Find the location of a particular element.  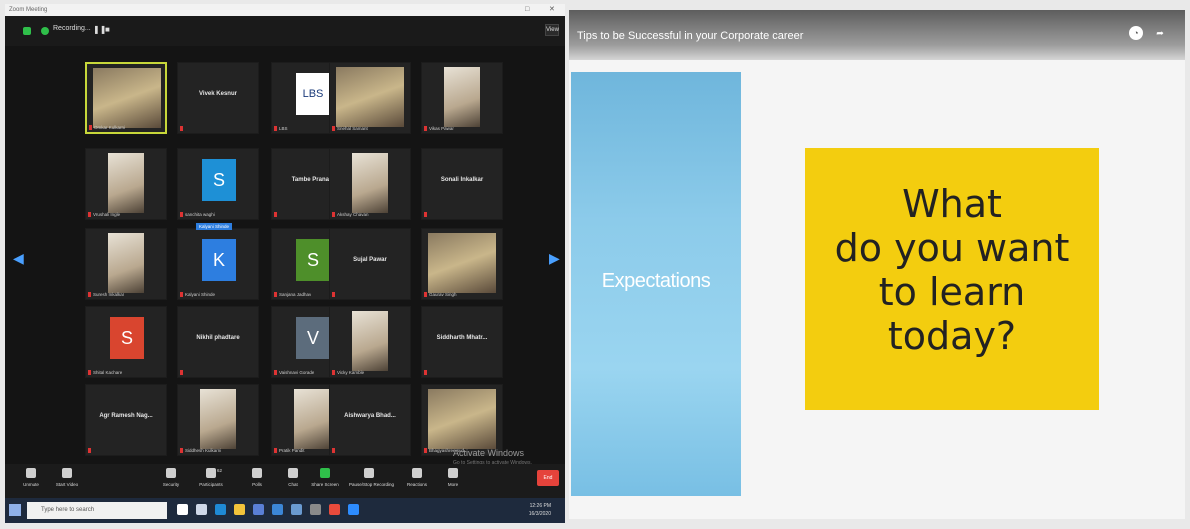

toolbar-label: Start Video is located at coordinates (67, 484).